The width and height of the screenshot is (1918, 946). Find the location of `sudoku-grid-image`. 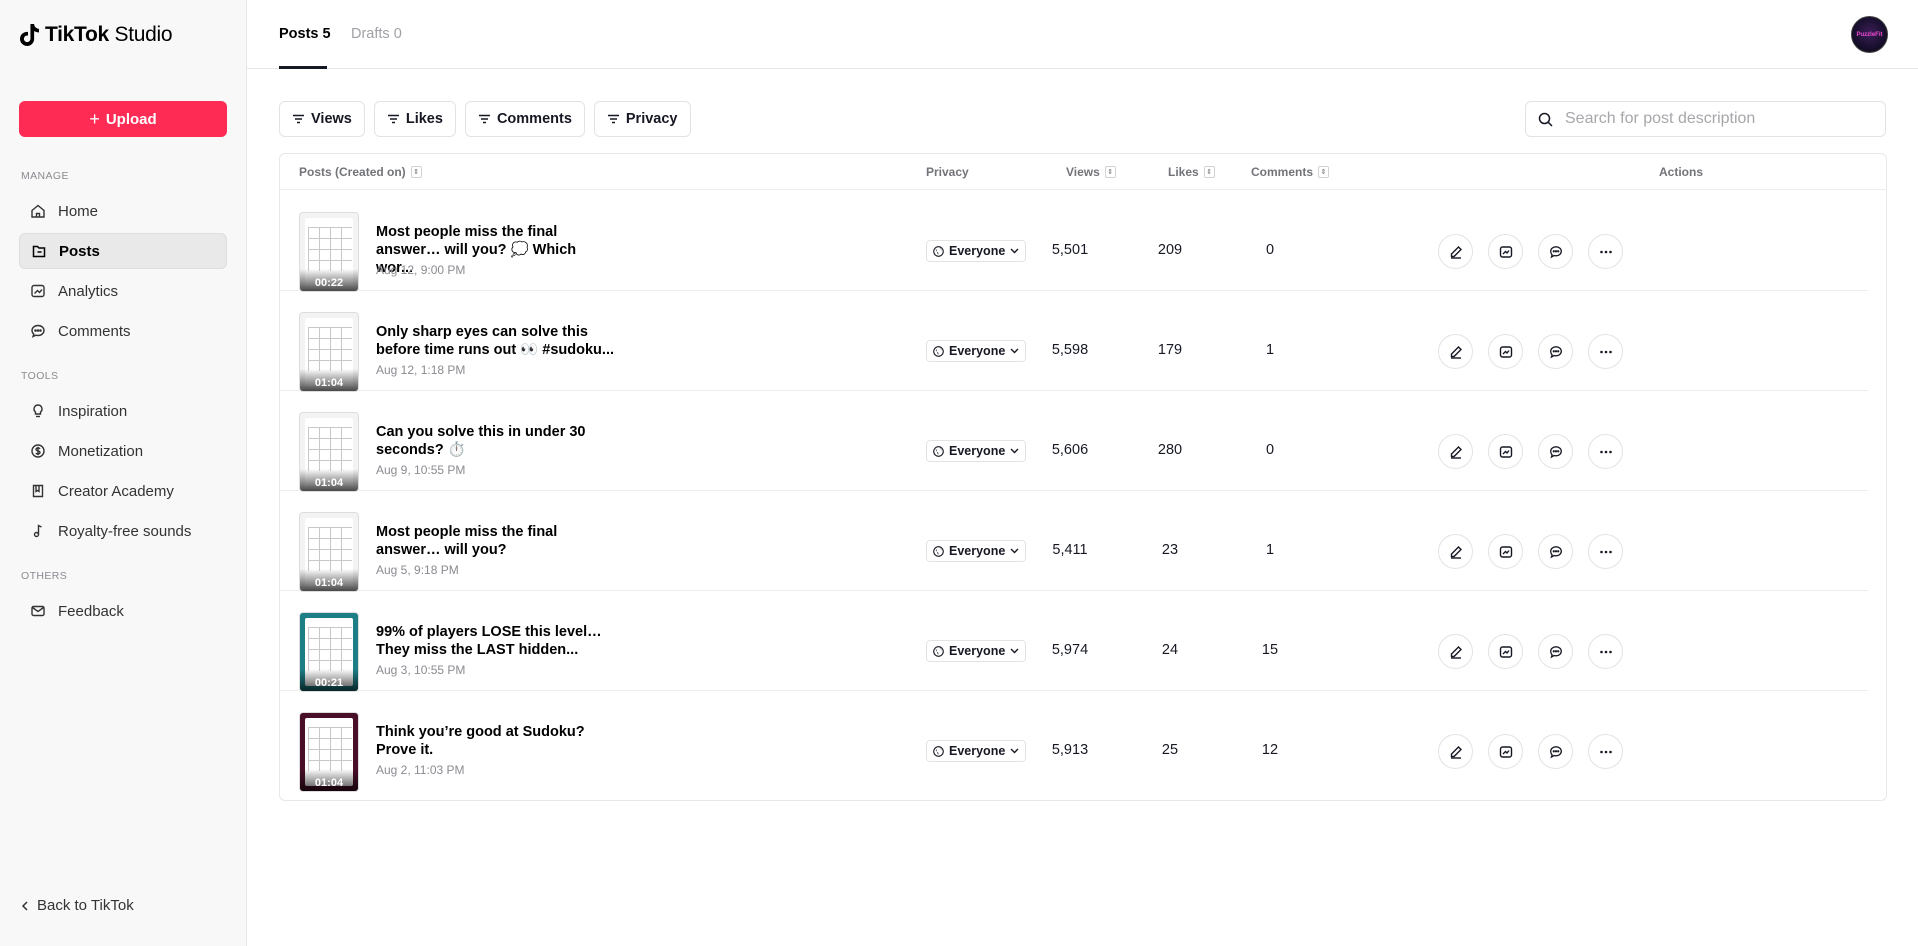

sudoku-grid-image is located at coordinates (330, 549).